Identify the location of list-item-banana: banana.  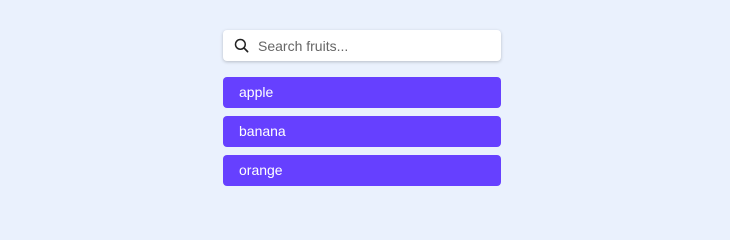
(362, 131).